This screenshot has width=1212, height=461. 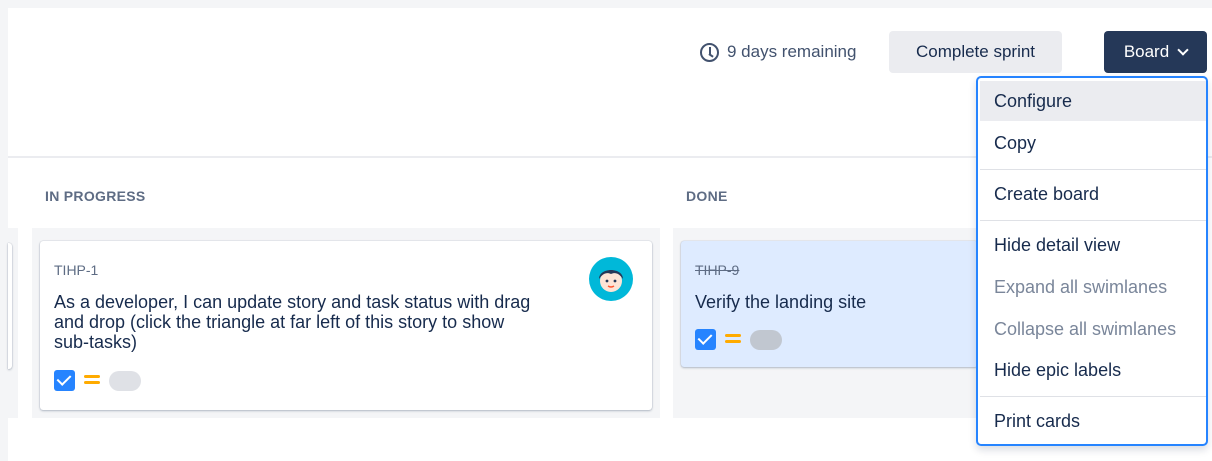 I want to click on complete-sprint-button: Complete sprint, so click(x=975, y=52).